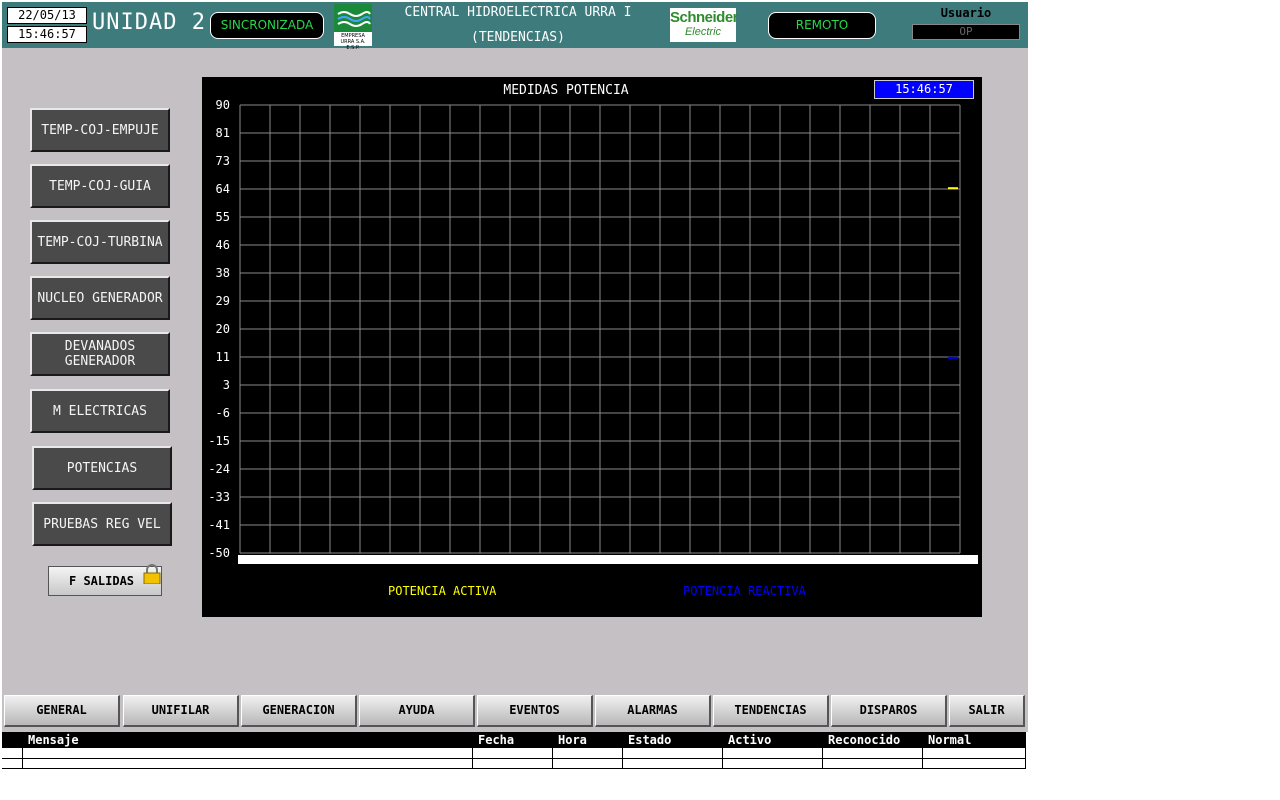 The image size is (1280, 800). Describe the element at coordinates (53, 740) in the screenshot. I see `col-mensaje: Mensaje` at that location.